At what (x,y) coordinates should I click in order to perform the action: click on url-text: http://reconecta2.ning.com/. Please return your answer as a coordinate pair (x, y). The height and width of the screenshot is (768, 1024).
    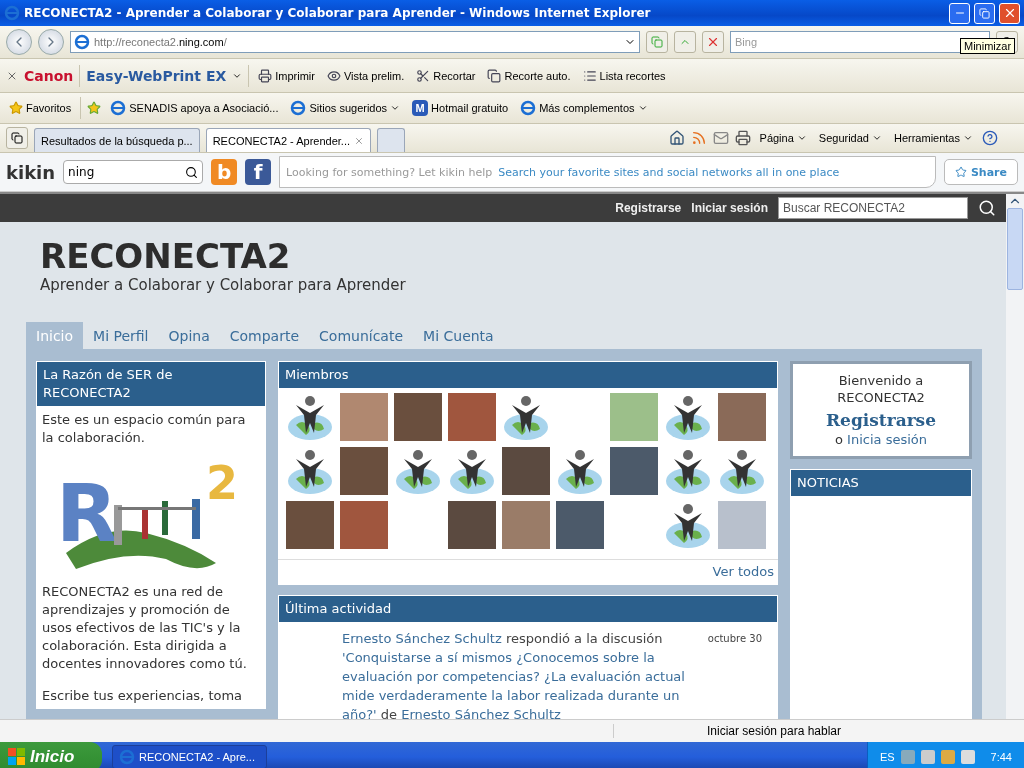
    Looking at the image, I should click on (161, 42).